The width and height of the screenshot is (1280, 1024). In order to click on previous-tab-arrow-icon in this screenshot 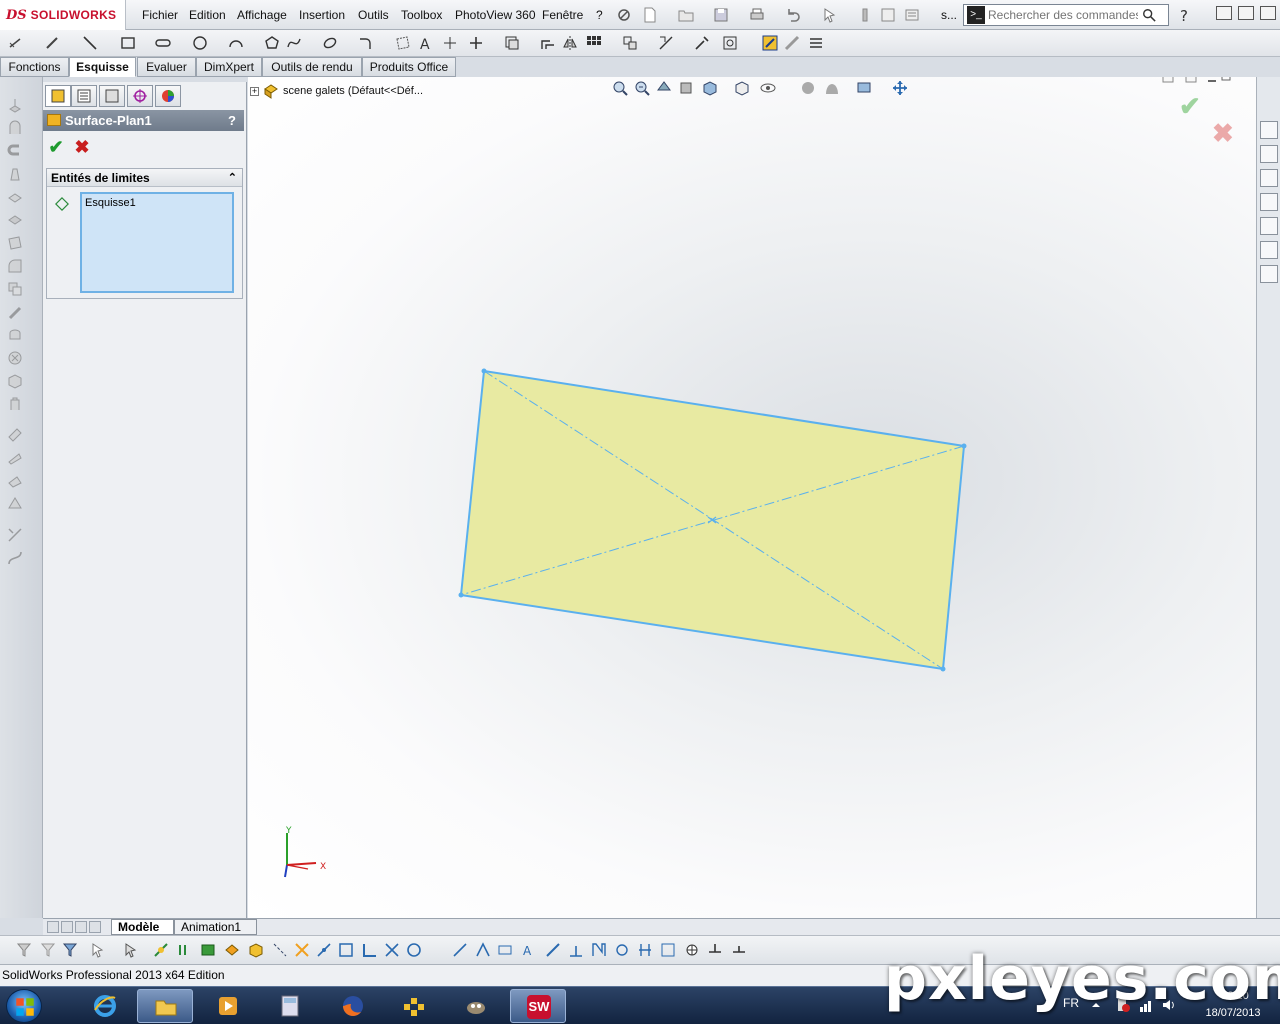, I will do `click(67, 927)`.